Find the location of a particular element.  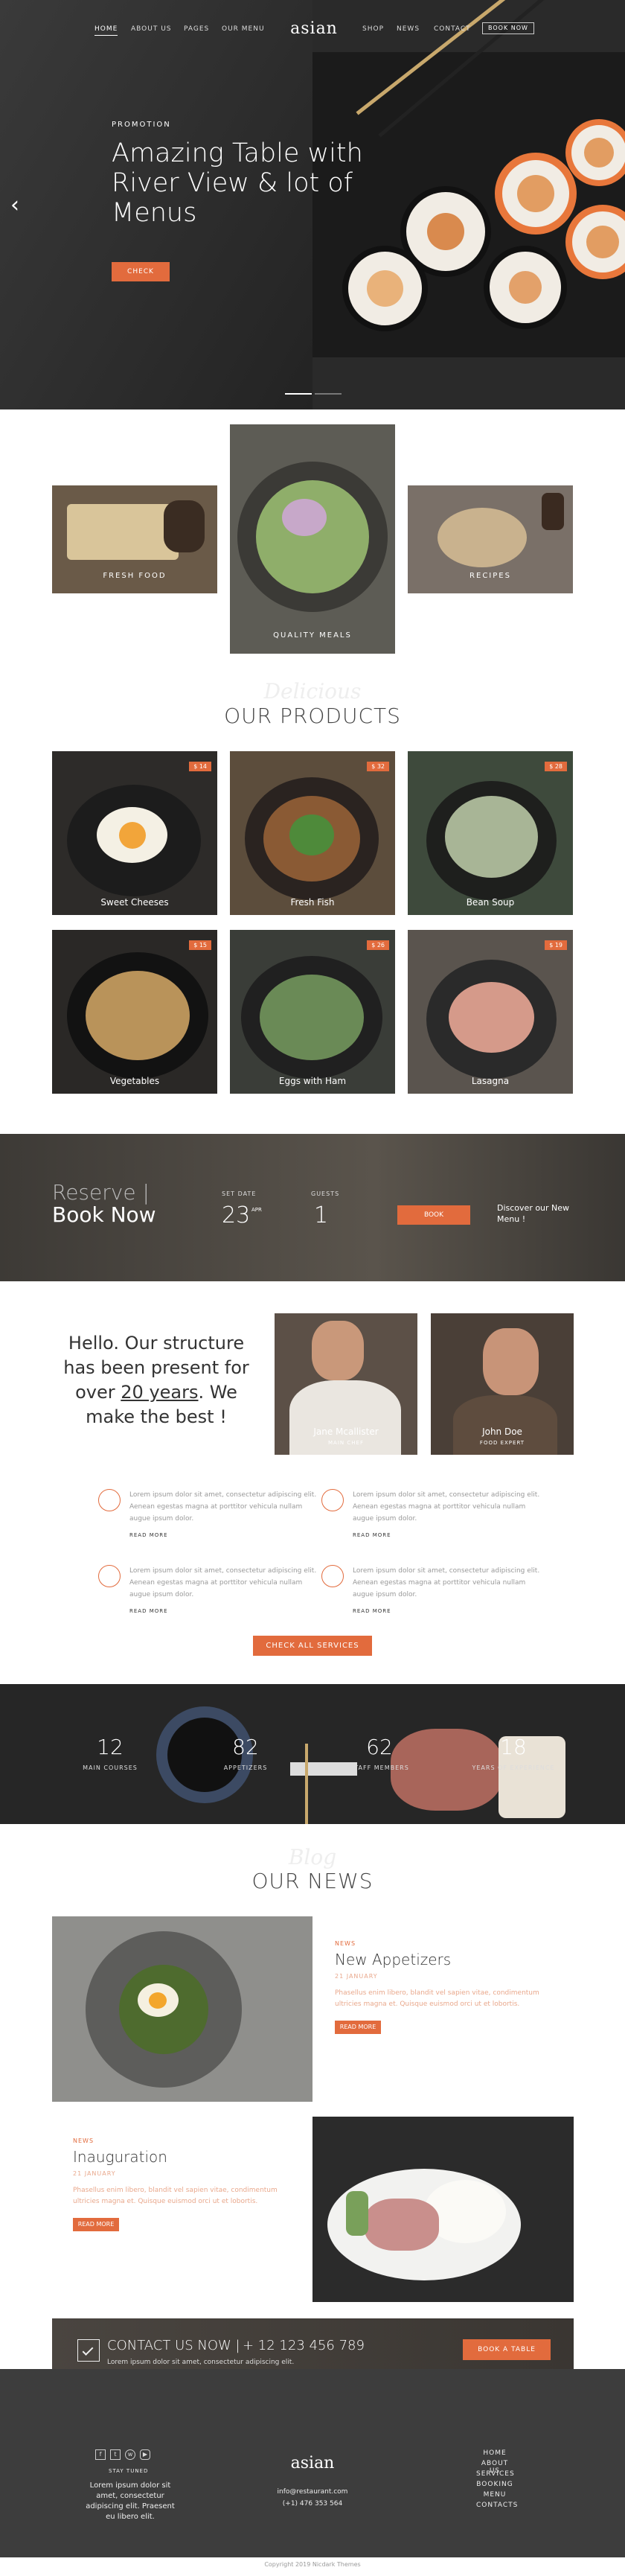

chevron-left-icon: ‹ is located at coordinates (14, 205).